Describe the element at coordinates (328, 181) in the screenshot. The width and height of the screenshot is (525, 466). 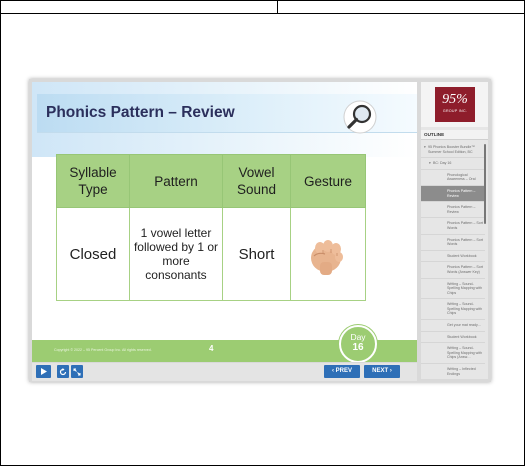
I see `header-gesture: Gesture` at that location.